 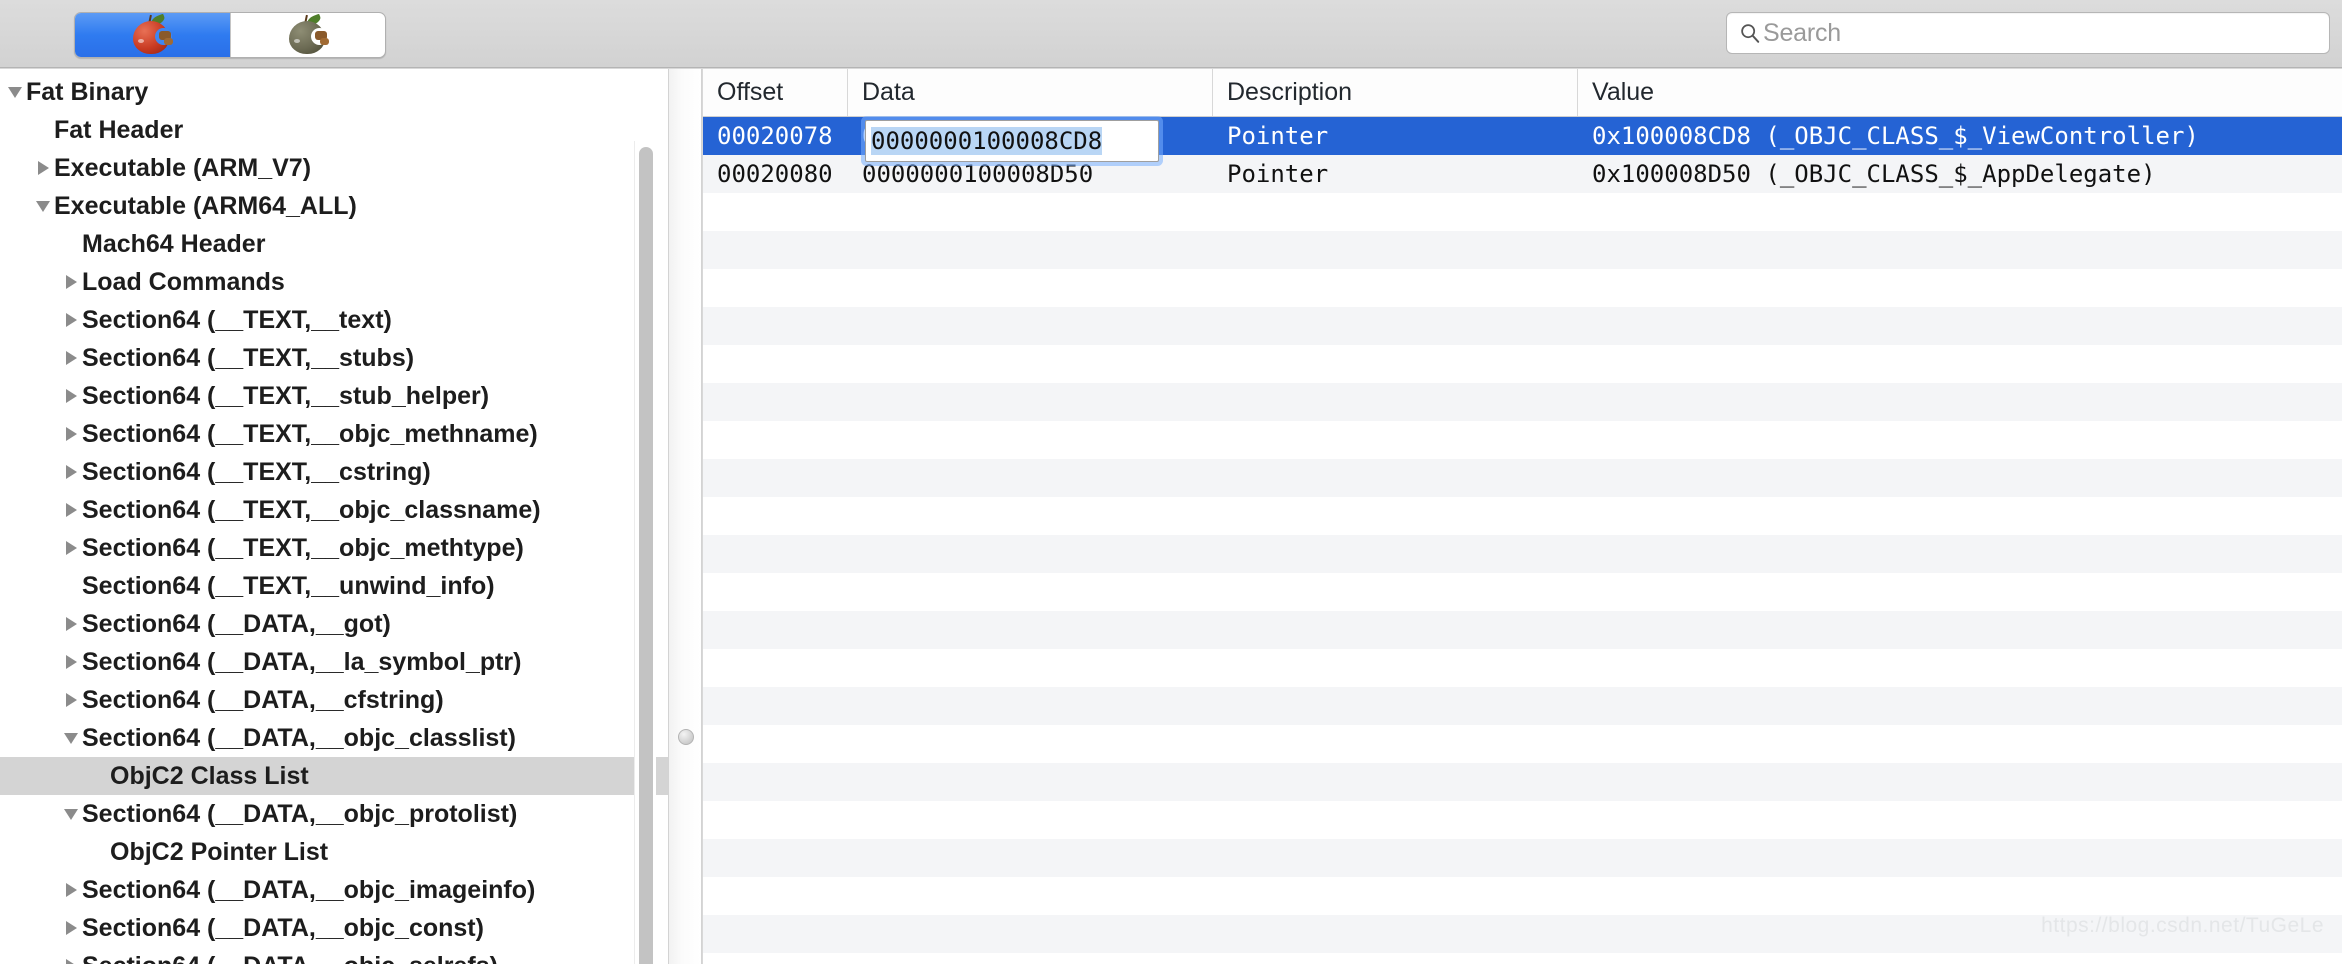 I want to click on pane-splitter, so click(x=685, y=516).